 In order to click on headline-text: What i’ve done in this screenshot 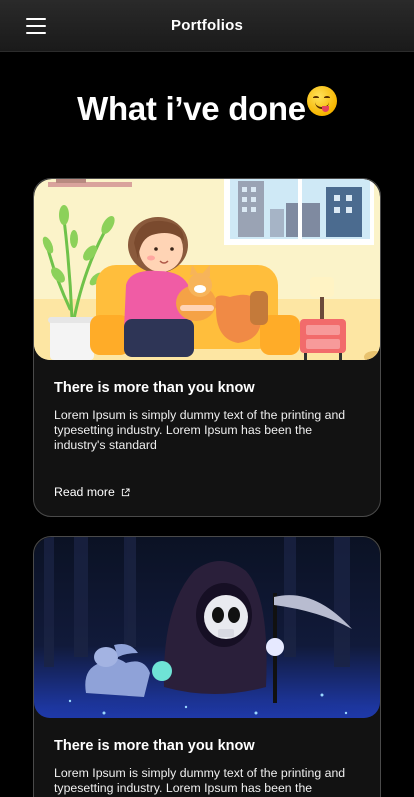, I will do `click(191, 108)`.